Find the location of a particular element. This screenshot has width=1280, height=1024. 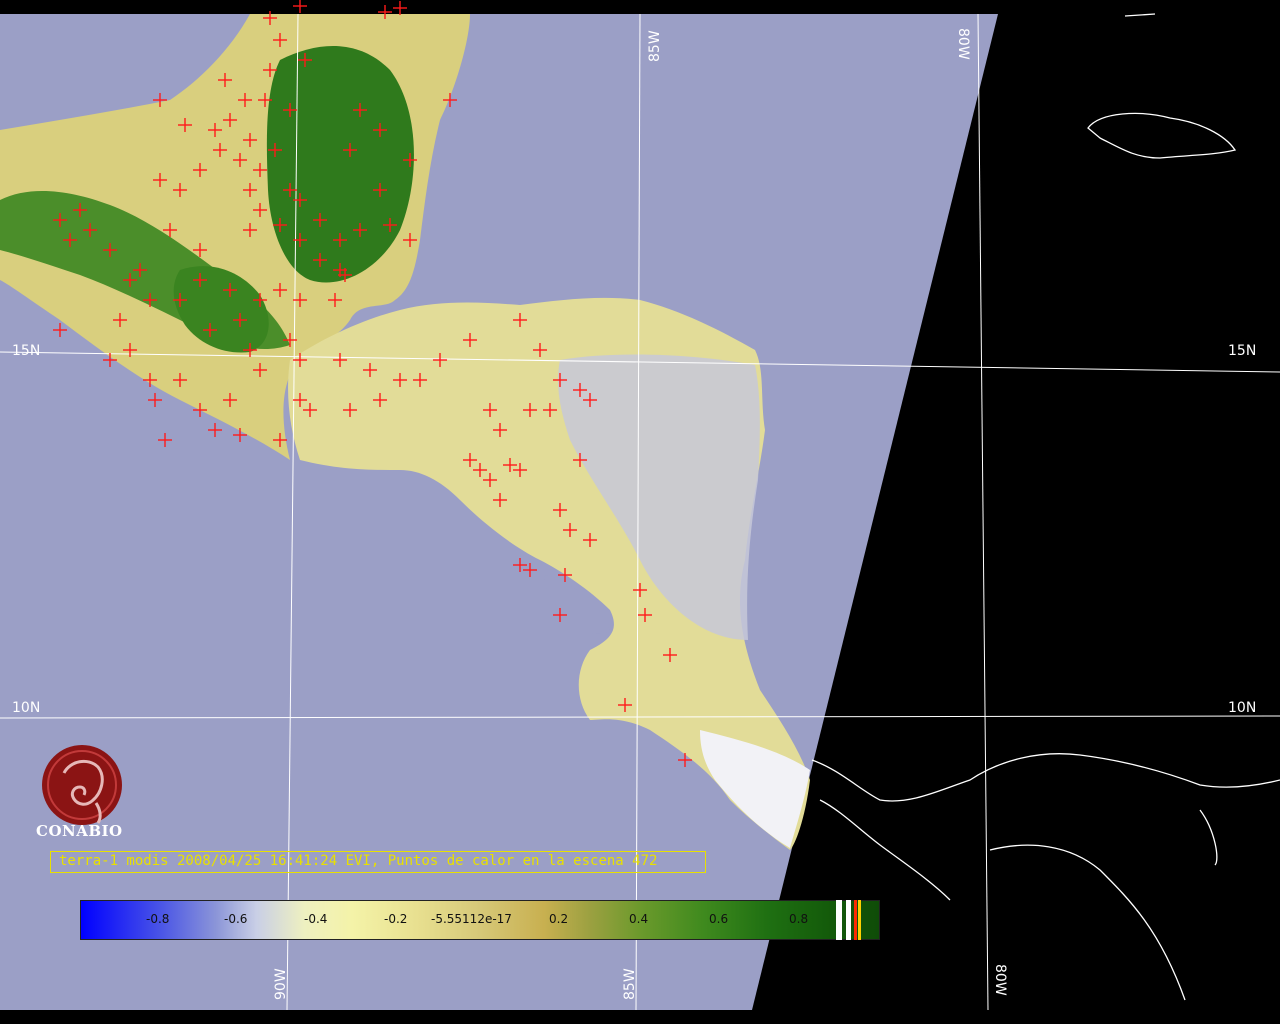

colorbar-label: 0.2 is located at coordinates (559, 919).